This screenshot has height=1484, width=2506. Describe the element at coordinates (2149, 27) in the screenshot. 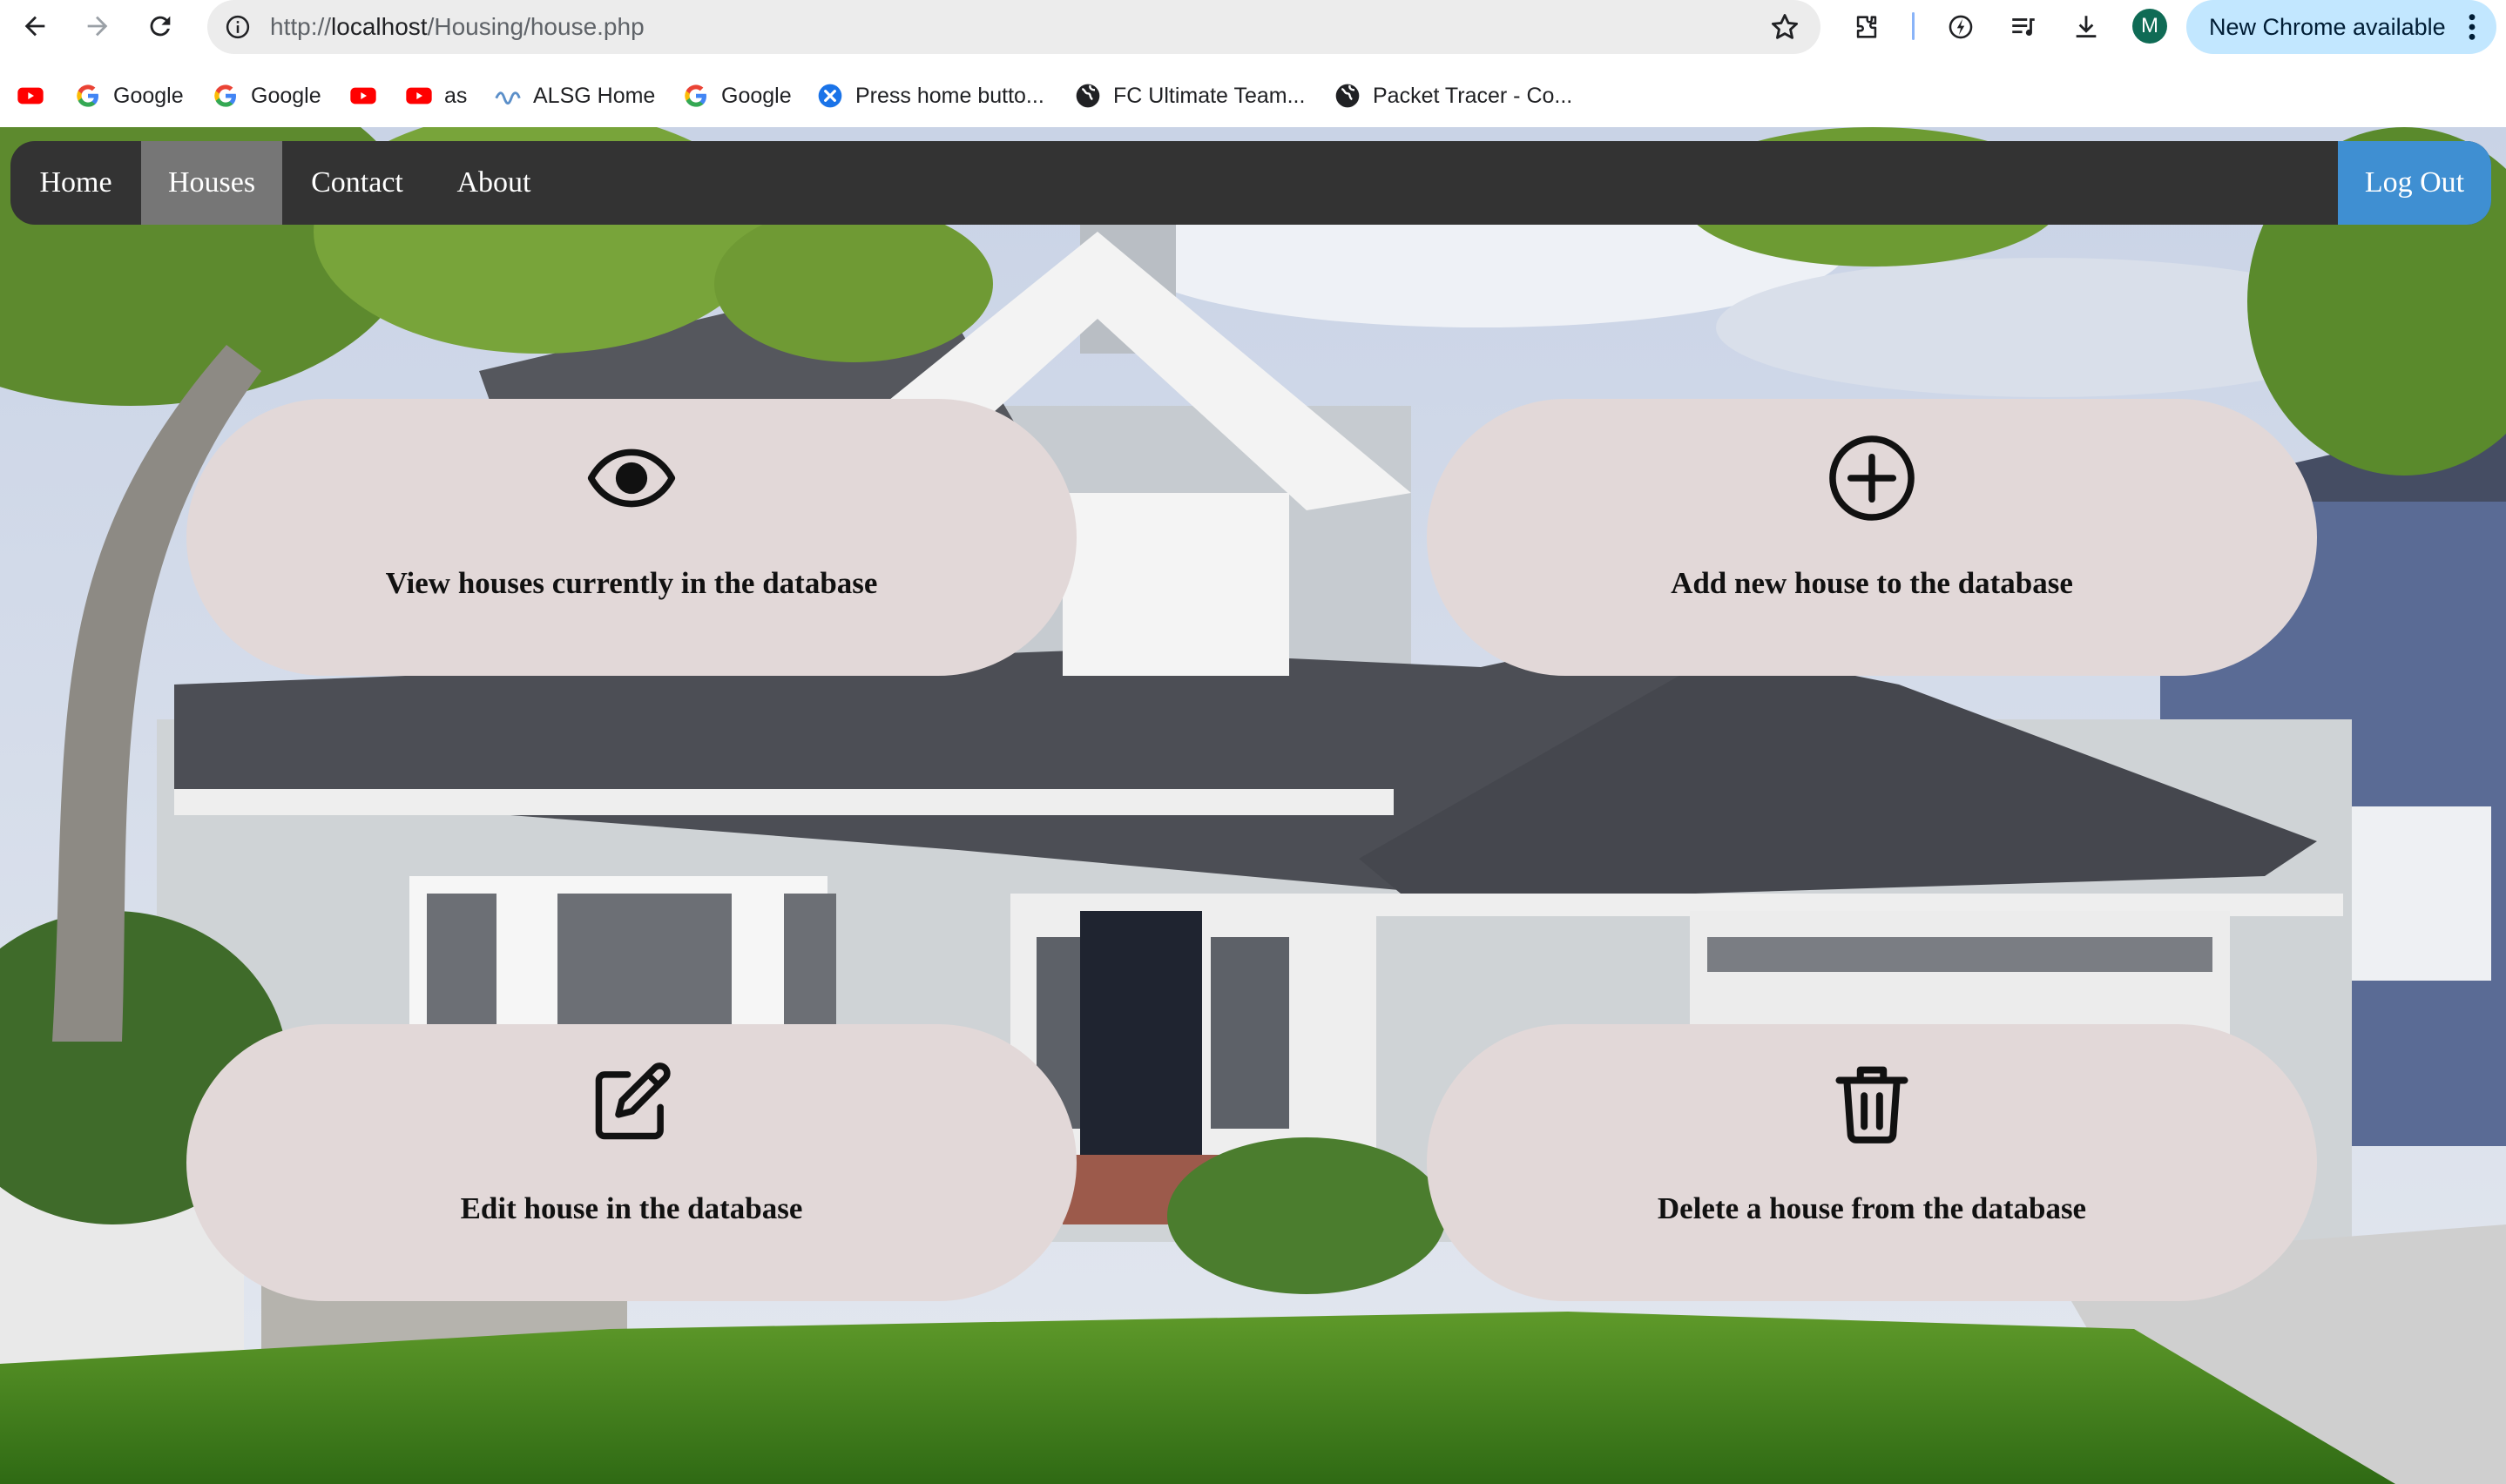

I see `profile-avatar: M` at that location.